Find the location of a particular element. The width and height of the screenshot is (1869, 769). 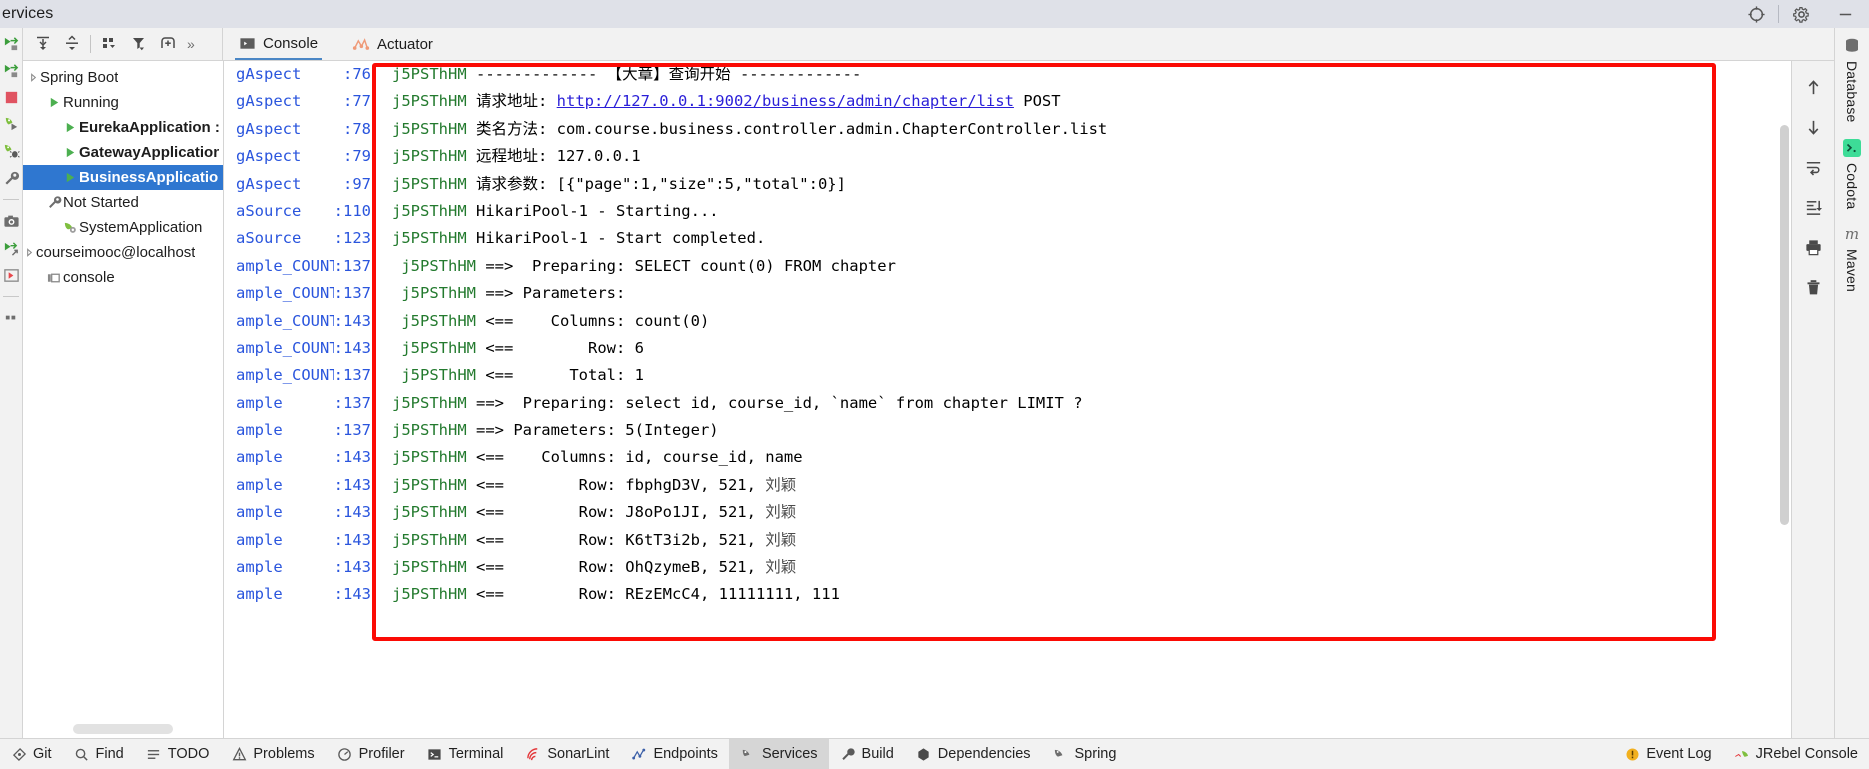

console-line-gutter: aSource:123 is located at coordinates (301, 238).